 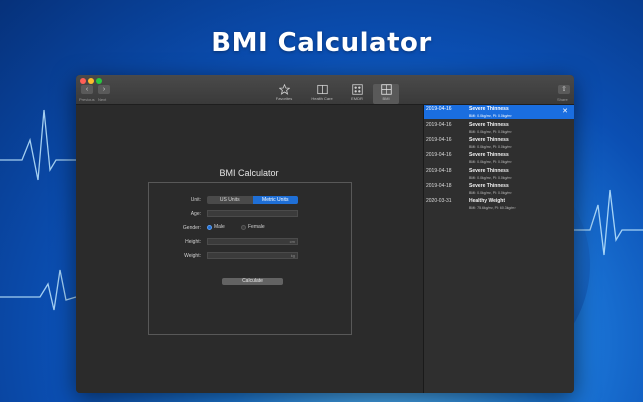 I want to click on chevron-right-icon: ›, so click(x=104, y=89).